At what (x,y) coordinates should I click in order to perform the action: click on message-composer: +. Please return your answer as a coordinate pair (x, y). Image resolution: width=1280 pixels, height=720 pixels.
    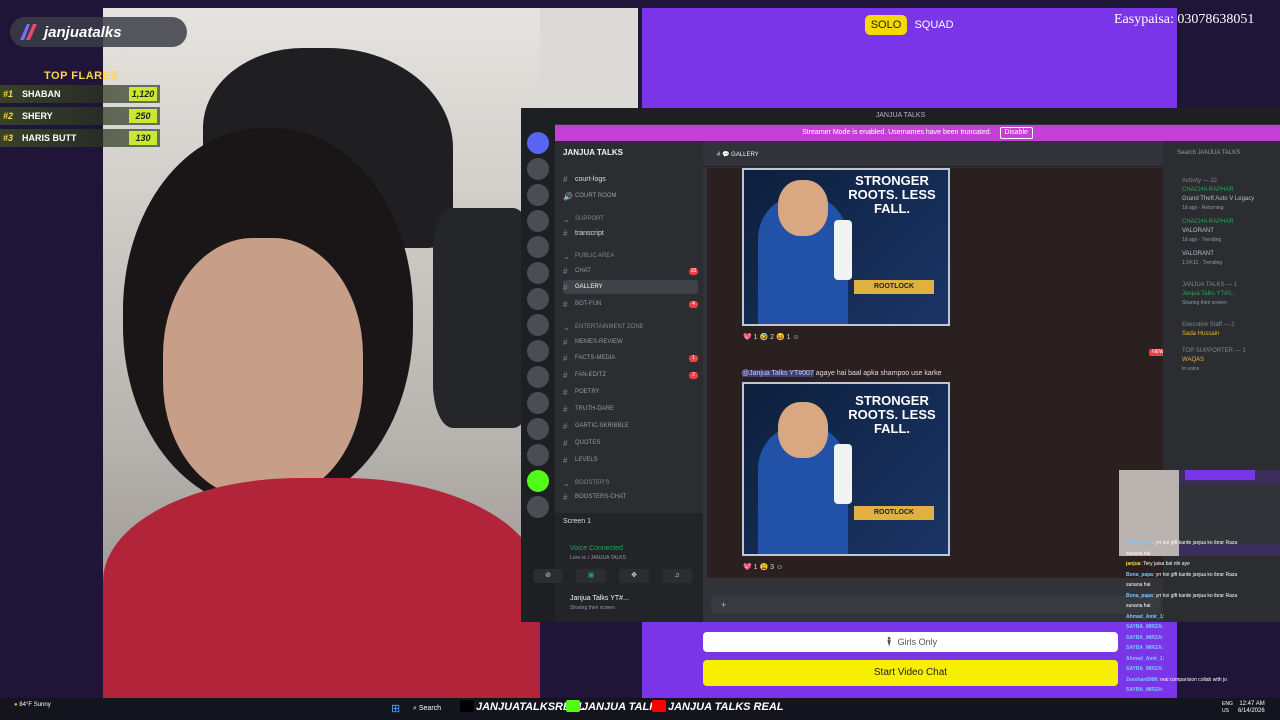
    Looking at the image, I should click on (936, 605).